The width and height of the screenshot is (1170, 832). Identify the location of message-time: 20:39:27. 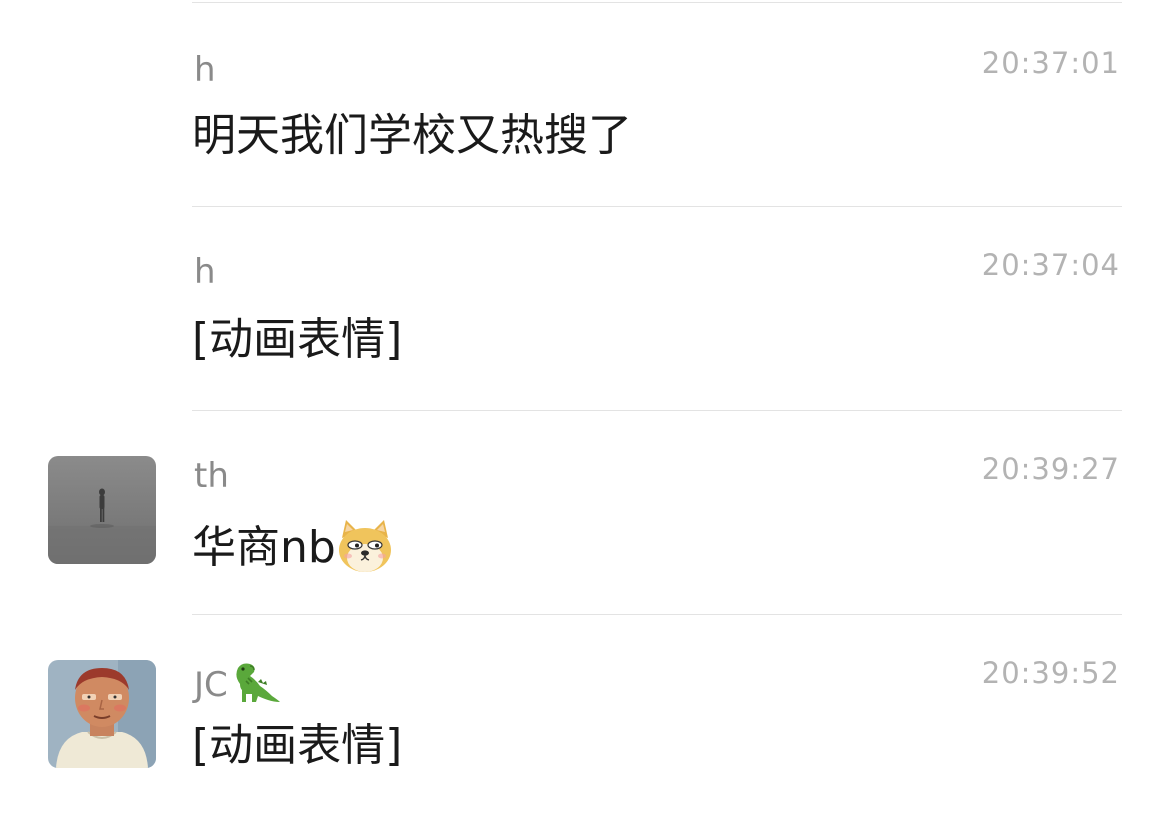
(1050, 469).